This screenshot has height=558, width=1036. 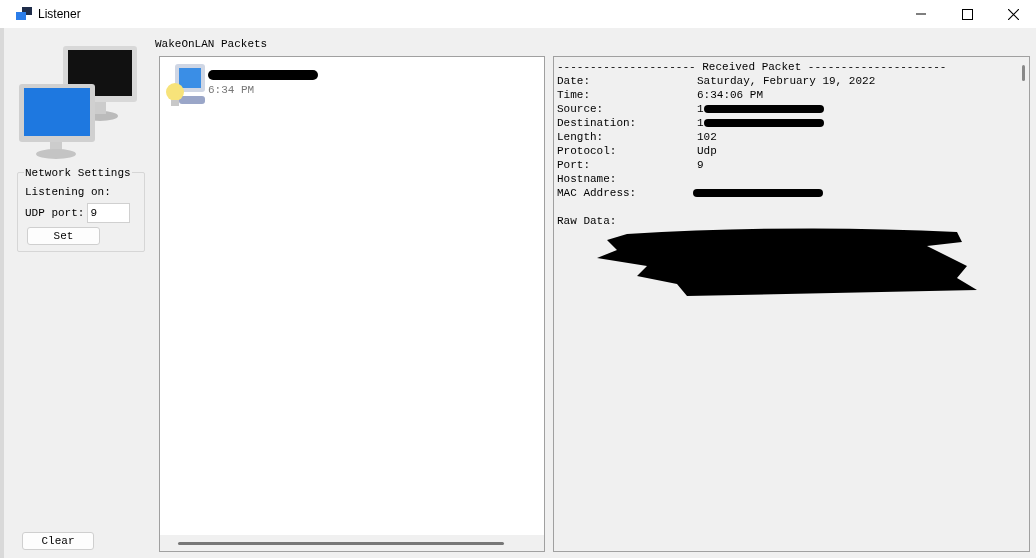 I want to click on listening-label: Listening on:, so click(x=68, y=192).